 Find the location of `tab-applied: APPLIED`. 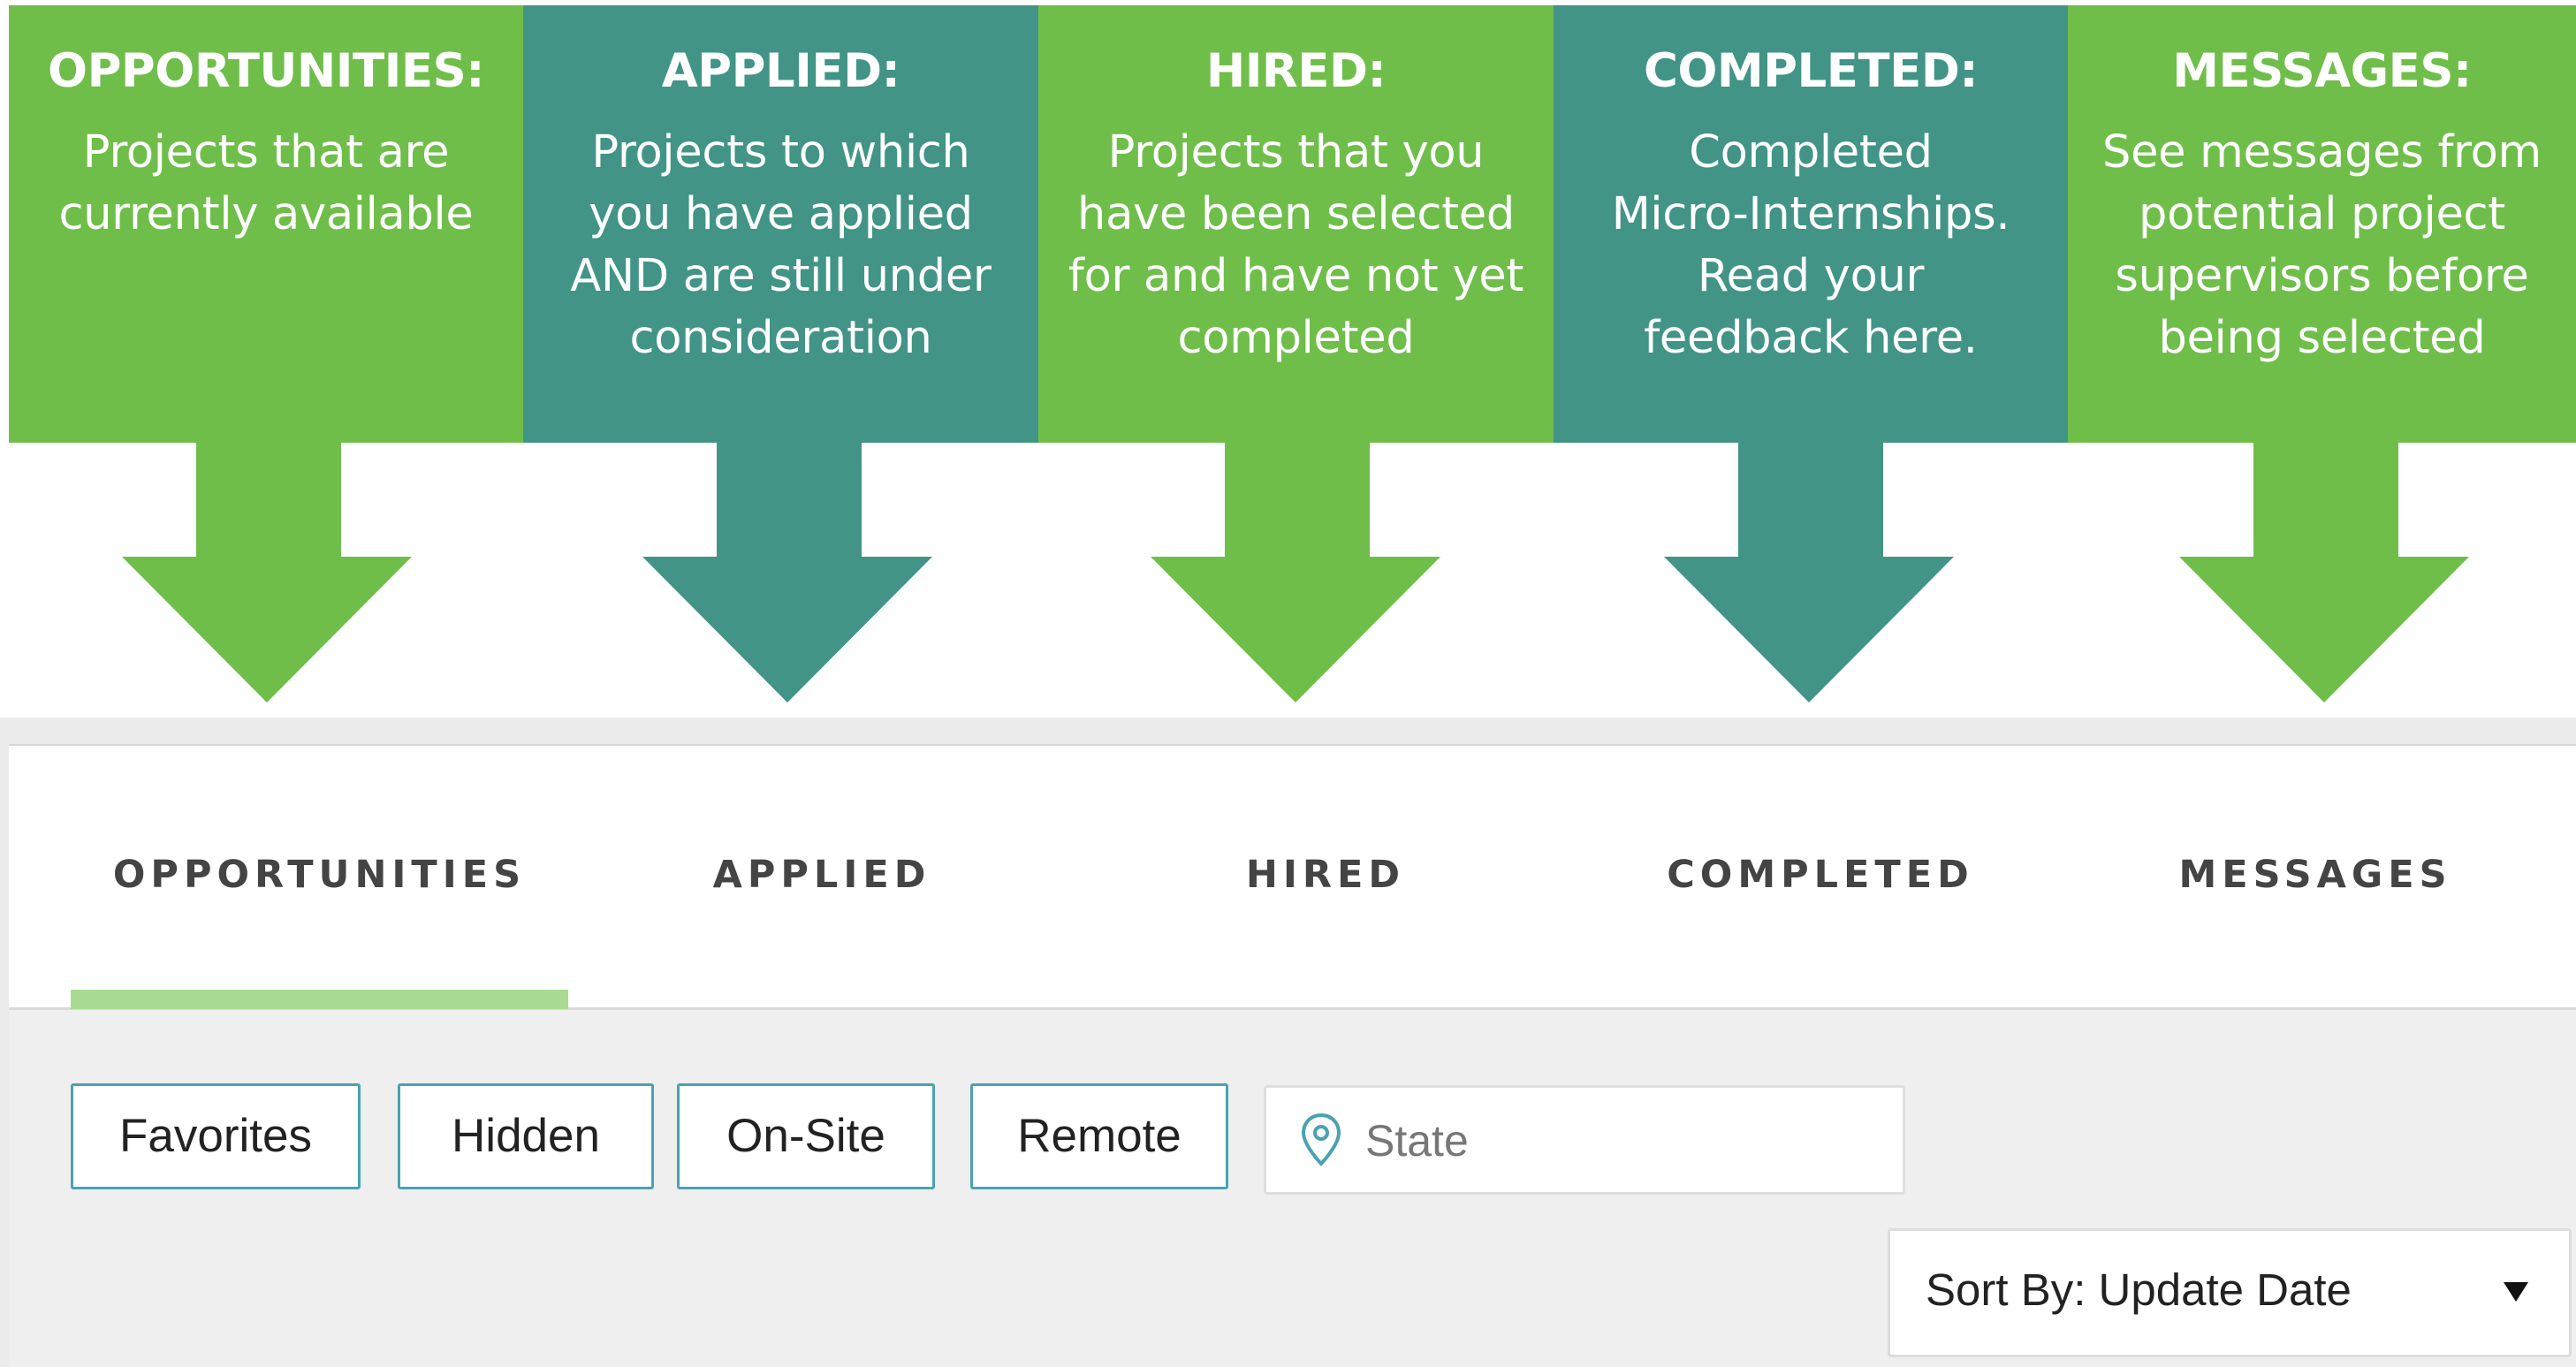

tab-applied: APPLIED is located at coordinates (822, 874).